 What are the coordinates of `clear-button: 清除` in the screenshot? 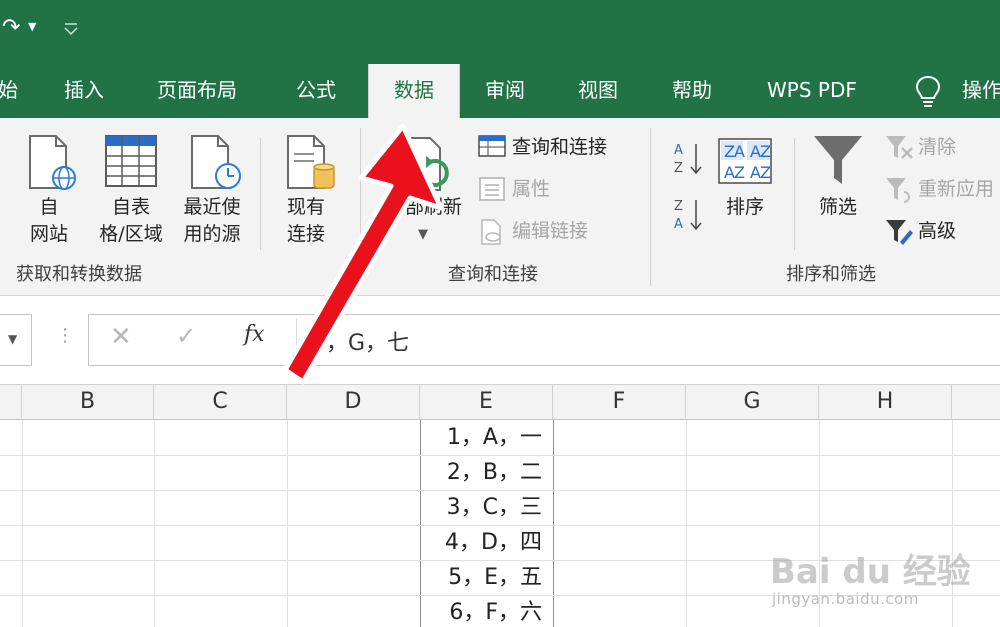 It's located at (937, 147).